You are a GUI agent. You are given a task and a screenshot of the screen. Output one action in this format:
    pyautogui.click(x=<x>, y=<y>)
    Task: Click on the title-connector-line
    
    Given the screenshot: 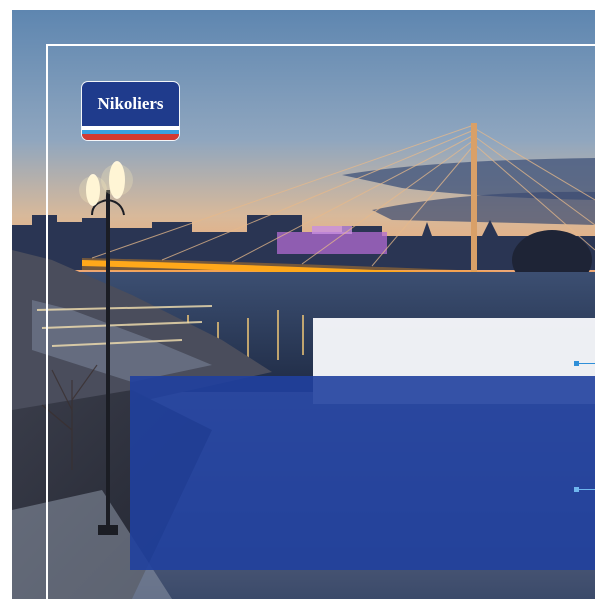 What is the action you would take?
    pyautogui.click(x=586, y=363)
    